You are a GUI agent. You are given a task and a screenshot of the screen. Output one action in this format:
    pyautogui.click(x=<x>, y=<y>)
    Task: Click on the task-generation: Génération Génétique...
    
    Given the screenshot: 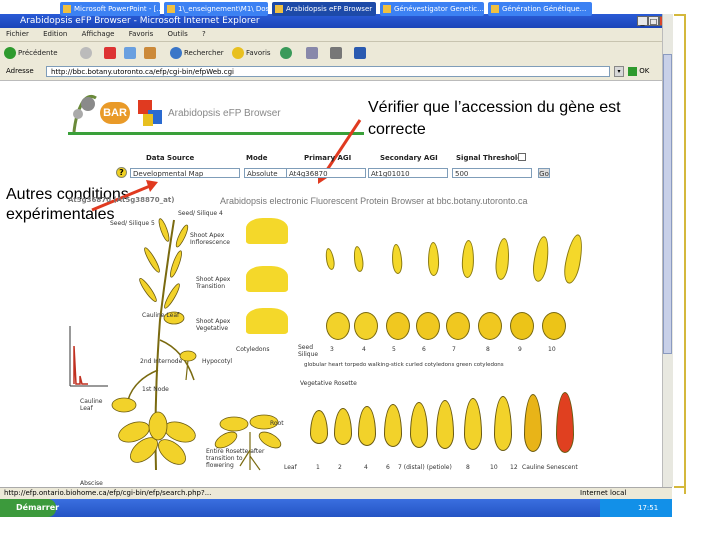 What is the action you would take?
    pyautogui.click(x=540, y=9)
    